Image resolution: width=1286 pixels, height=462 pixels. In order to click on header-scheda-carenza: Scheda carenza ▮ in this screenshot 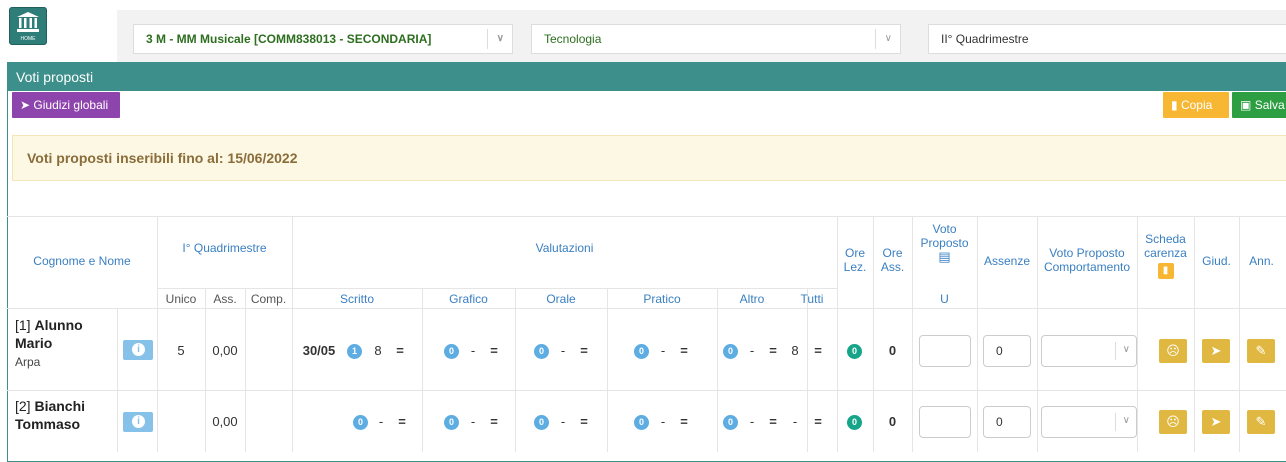, I will do `click(1165, 255)`.